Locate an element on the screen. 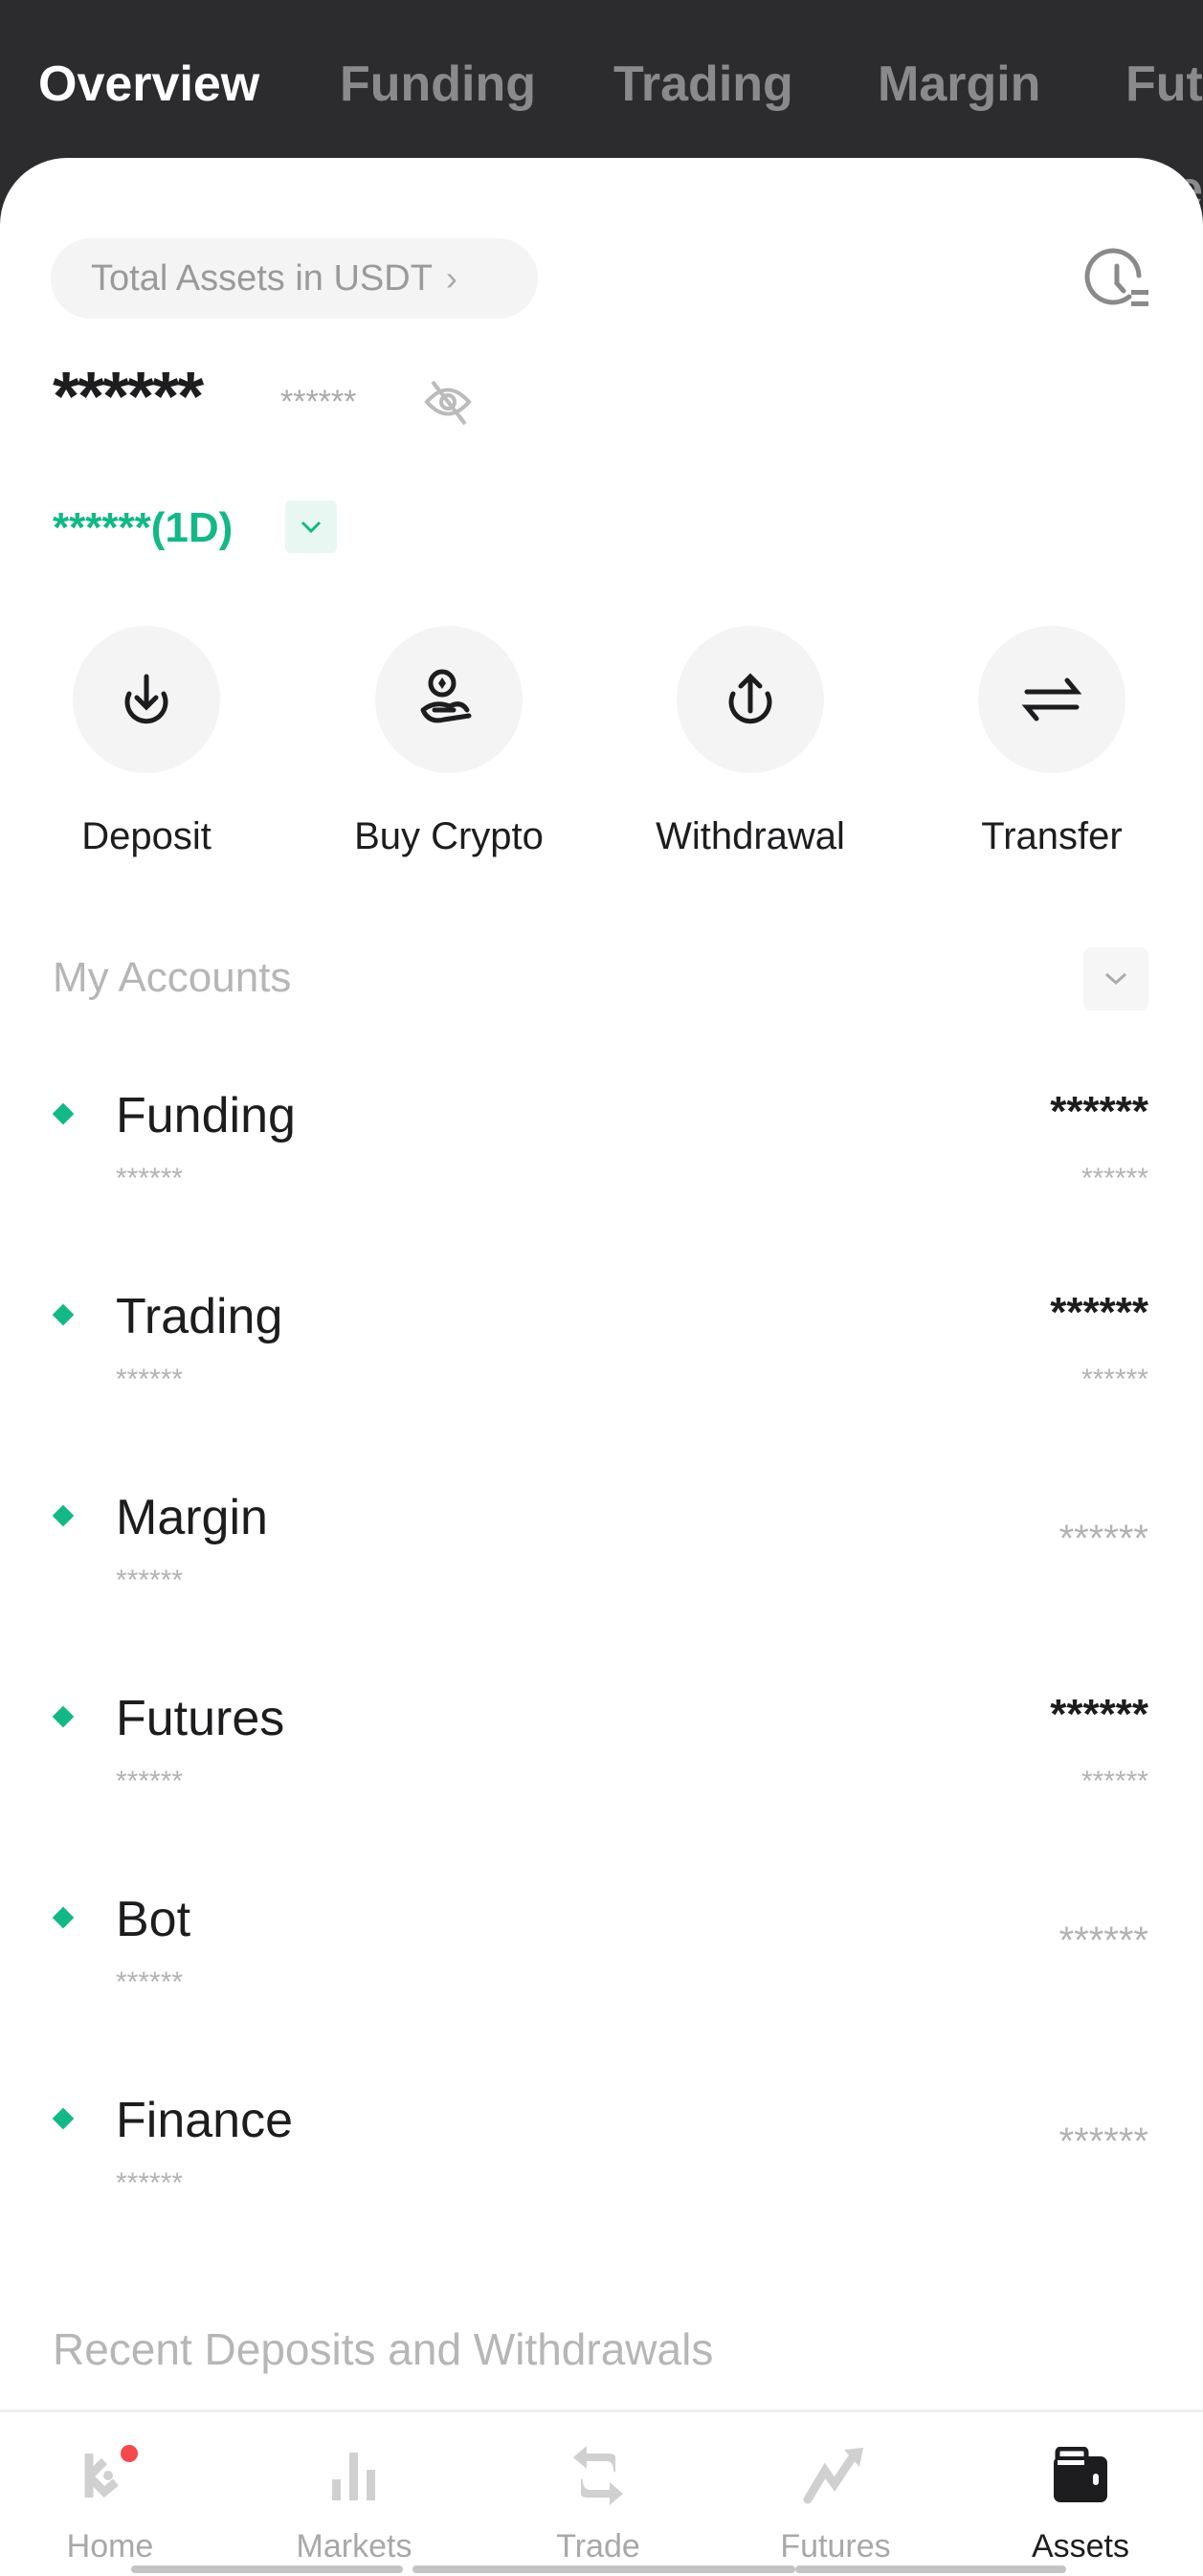  account-row-trading: Trading ****** ****** ****** is located at coordinates (601, 1373).